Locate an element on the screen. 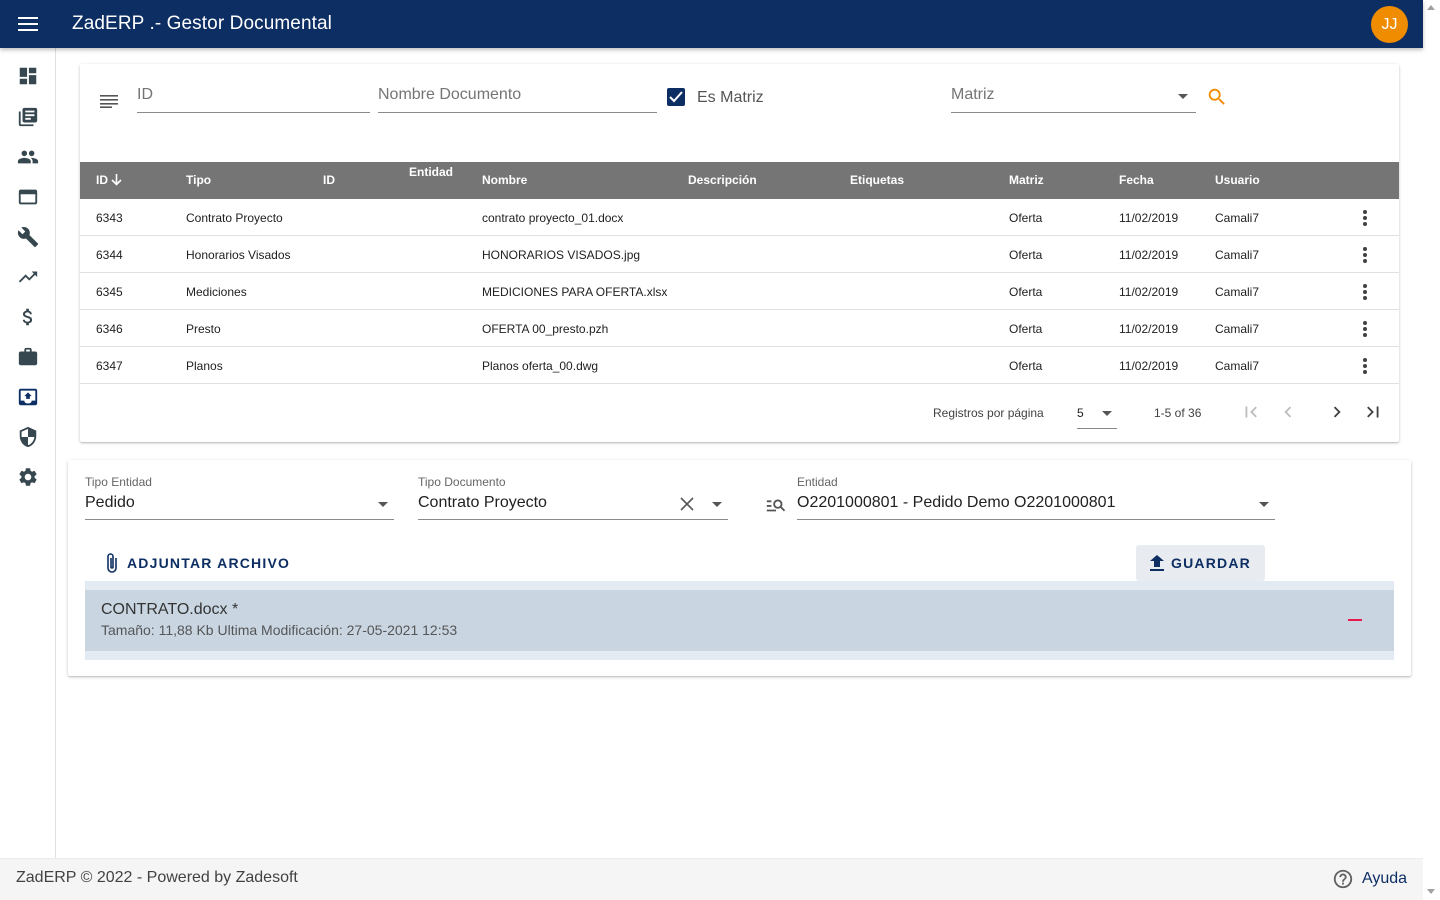  nav-document-manager is located at coordinates (28, 397).